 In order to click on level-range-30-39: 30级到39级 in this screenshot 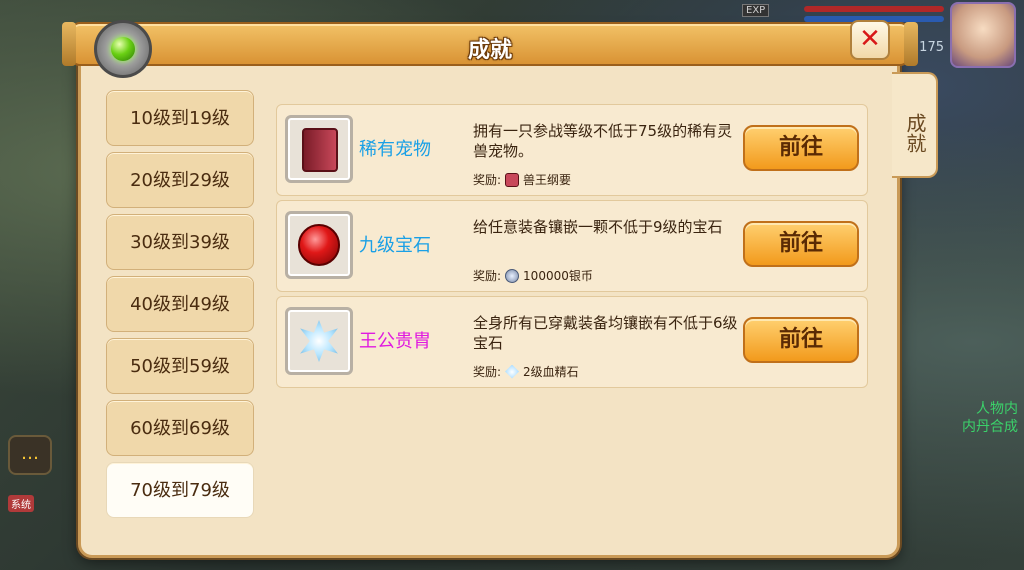, I will do `click(180, 242)`.